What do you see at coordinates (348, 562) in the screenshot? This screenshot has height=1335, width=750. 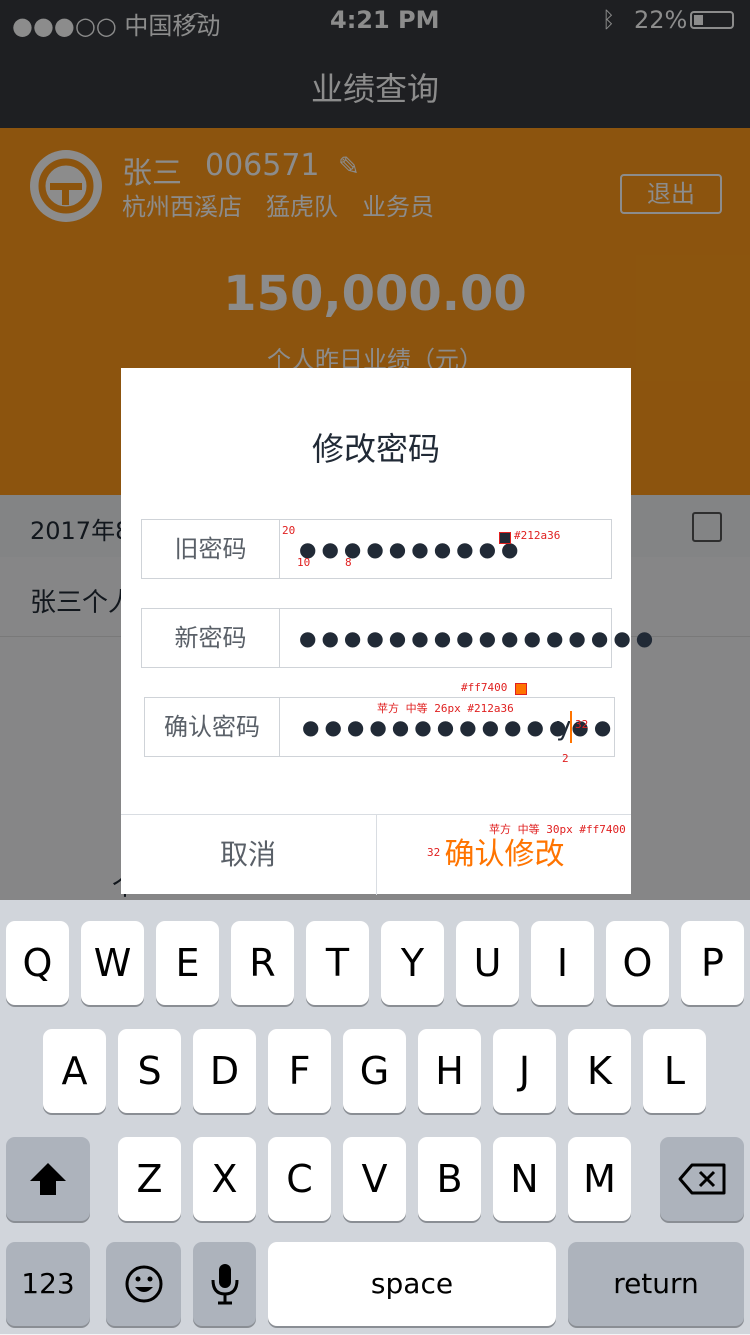 I see `annotation-spacing: 8` at bounding box center [348, 562].